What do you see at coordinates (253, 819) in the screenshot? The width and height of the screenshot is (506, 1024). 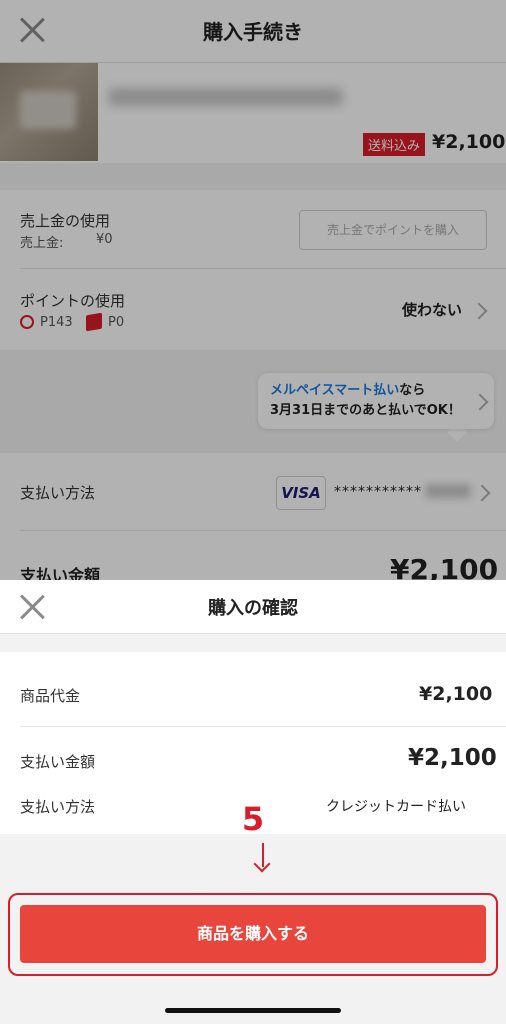 I see `step-number-annotation: 5` at bounding box center [253, 819].